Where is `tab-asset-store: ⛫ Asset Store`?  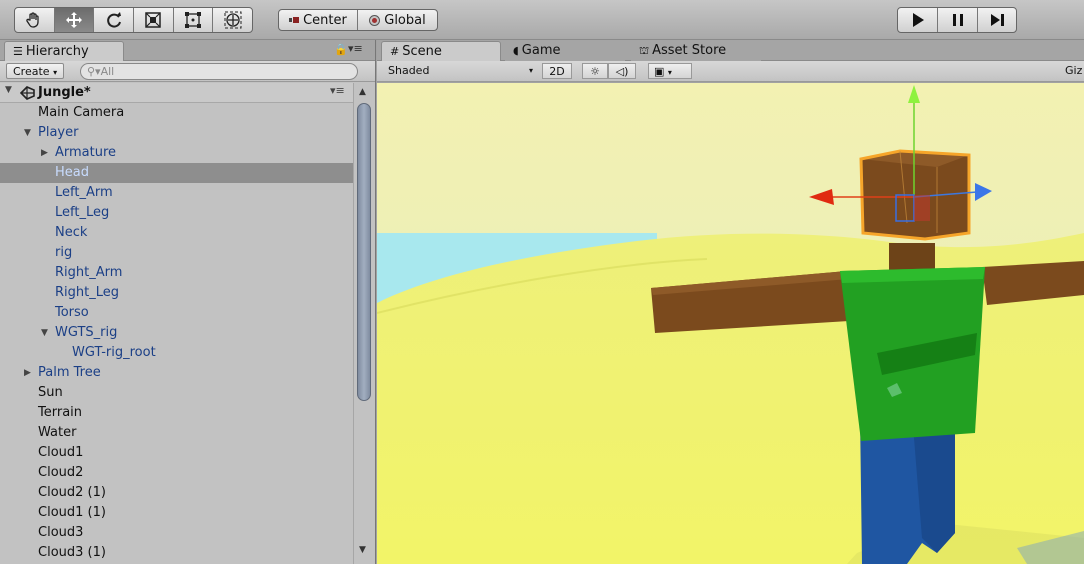
tab-asset-store: ⛫ Asset Store is located at coordinates (696, 51).